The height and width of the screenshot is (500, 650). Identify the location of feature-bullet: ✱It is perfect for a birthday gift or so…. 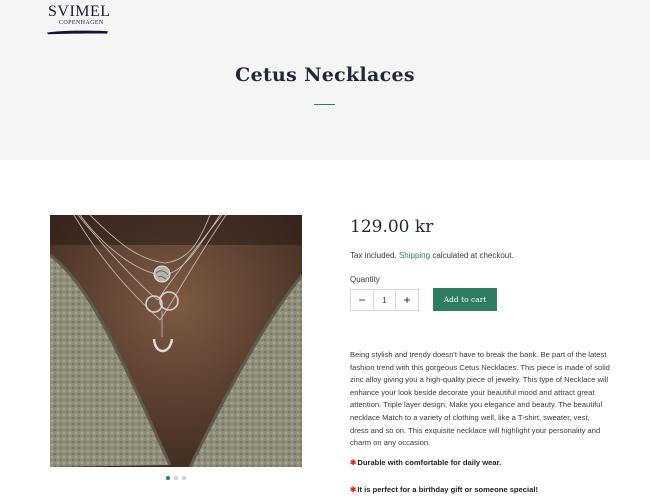
(444, 489).